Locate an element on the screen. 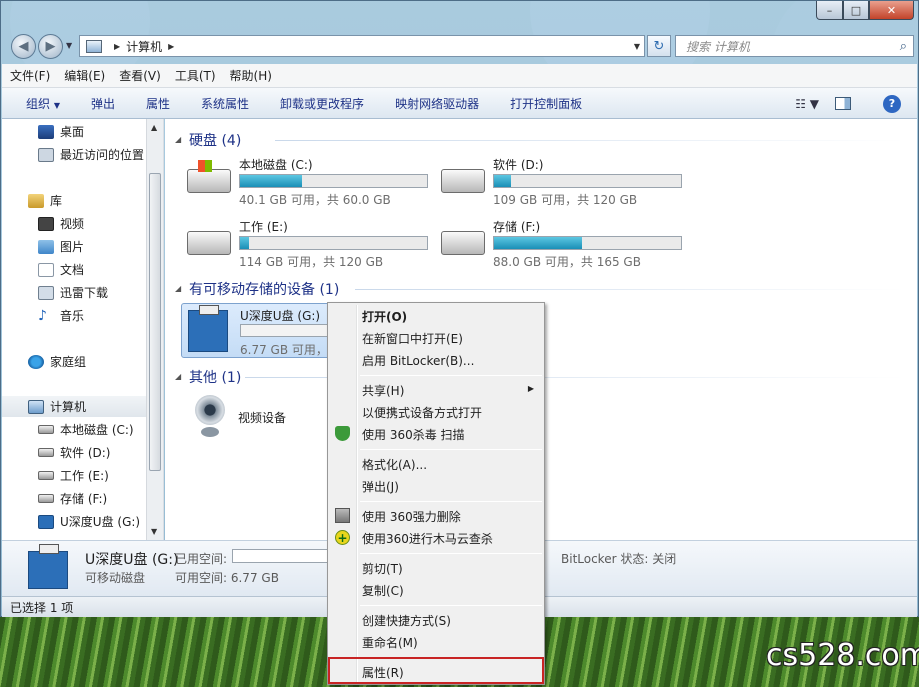  sidebar-item-libraries: 库 is located at coordinates (45, 200).